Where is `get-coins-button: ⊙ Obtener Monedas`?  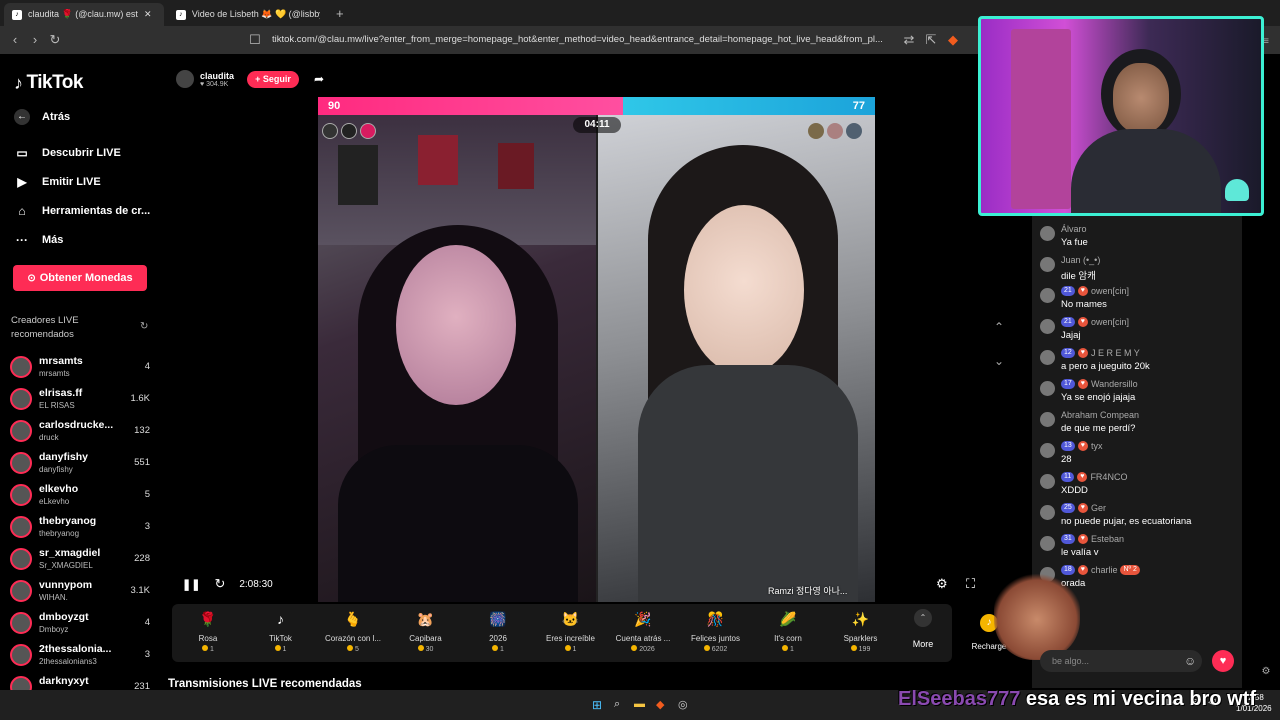 get-coins-button: ⊙ Obtener Monedas is located at coordinates (80, 278).